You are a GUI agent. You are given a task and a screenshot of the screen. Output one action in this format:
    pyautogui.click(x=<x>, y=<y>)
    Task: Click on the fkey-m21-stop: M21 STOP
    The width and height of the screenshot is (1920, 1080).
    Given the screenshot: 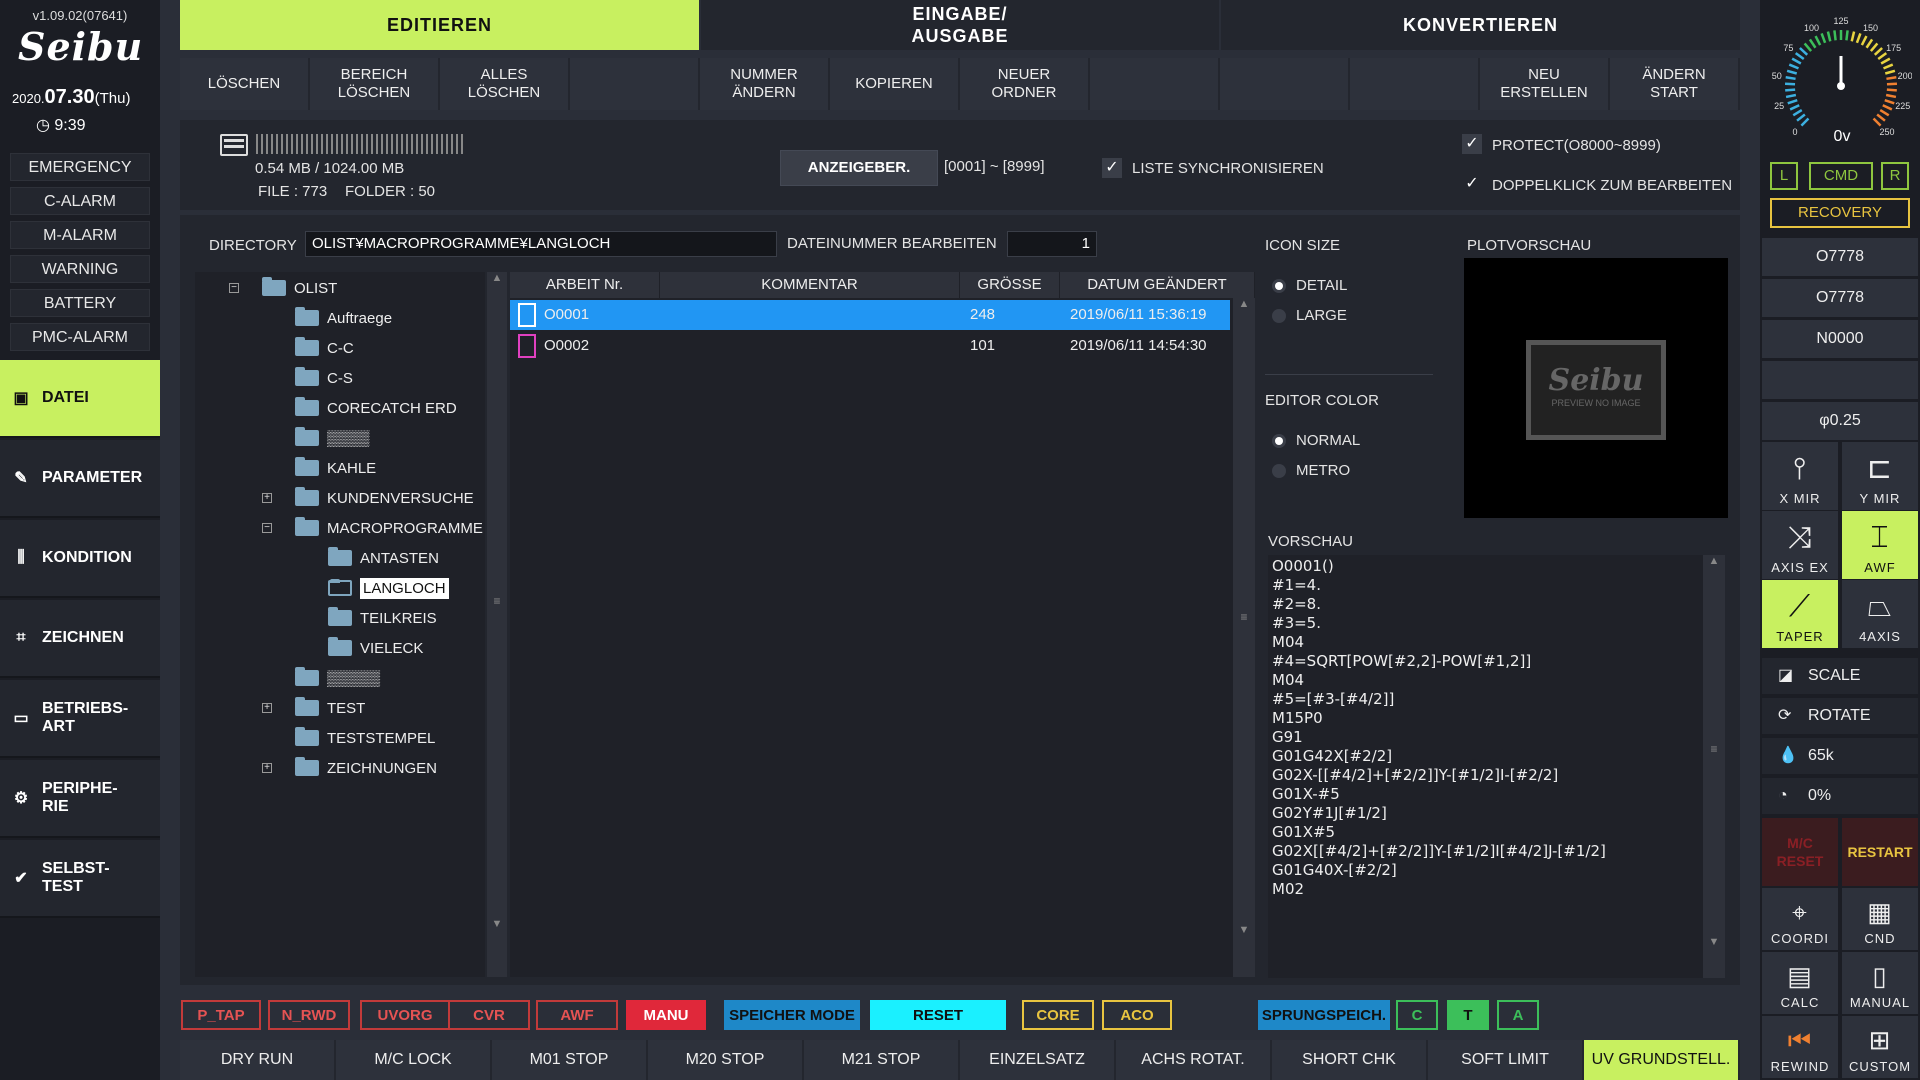 What is the action you would take?
    pyautogui.click(x=882, y=1060)
    